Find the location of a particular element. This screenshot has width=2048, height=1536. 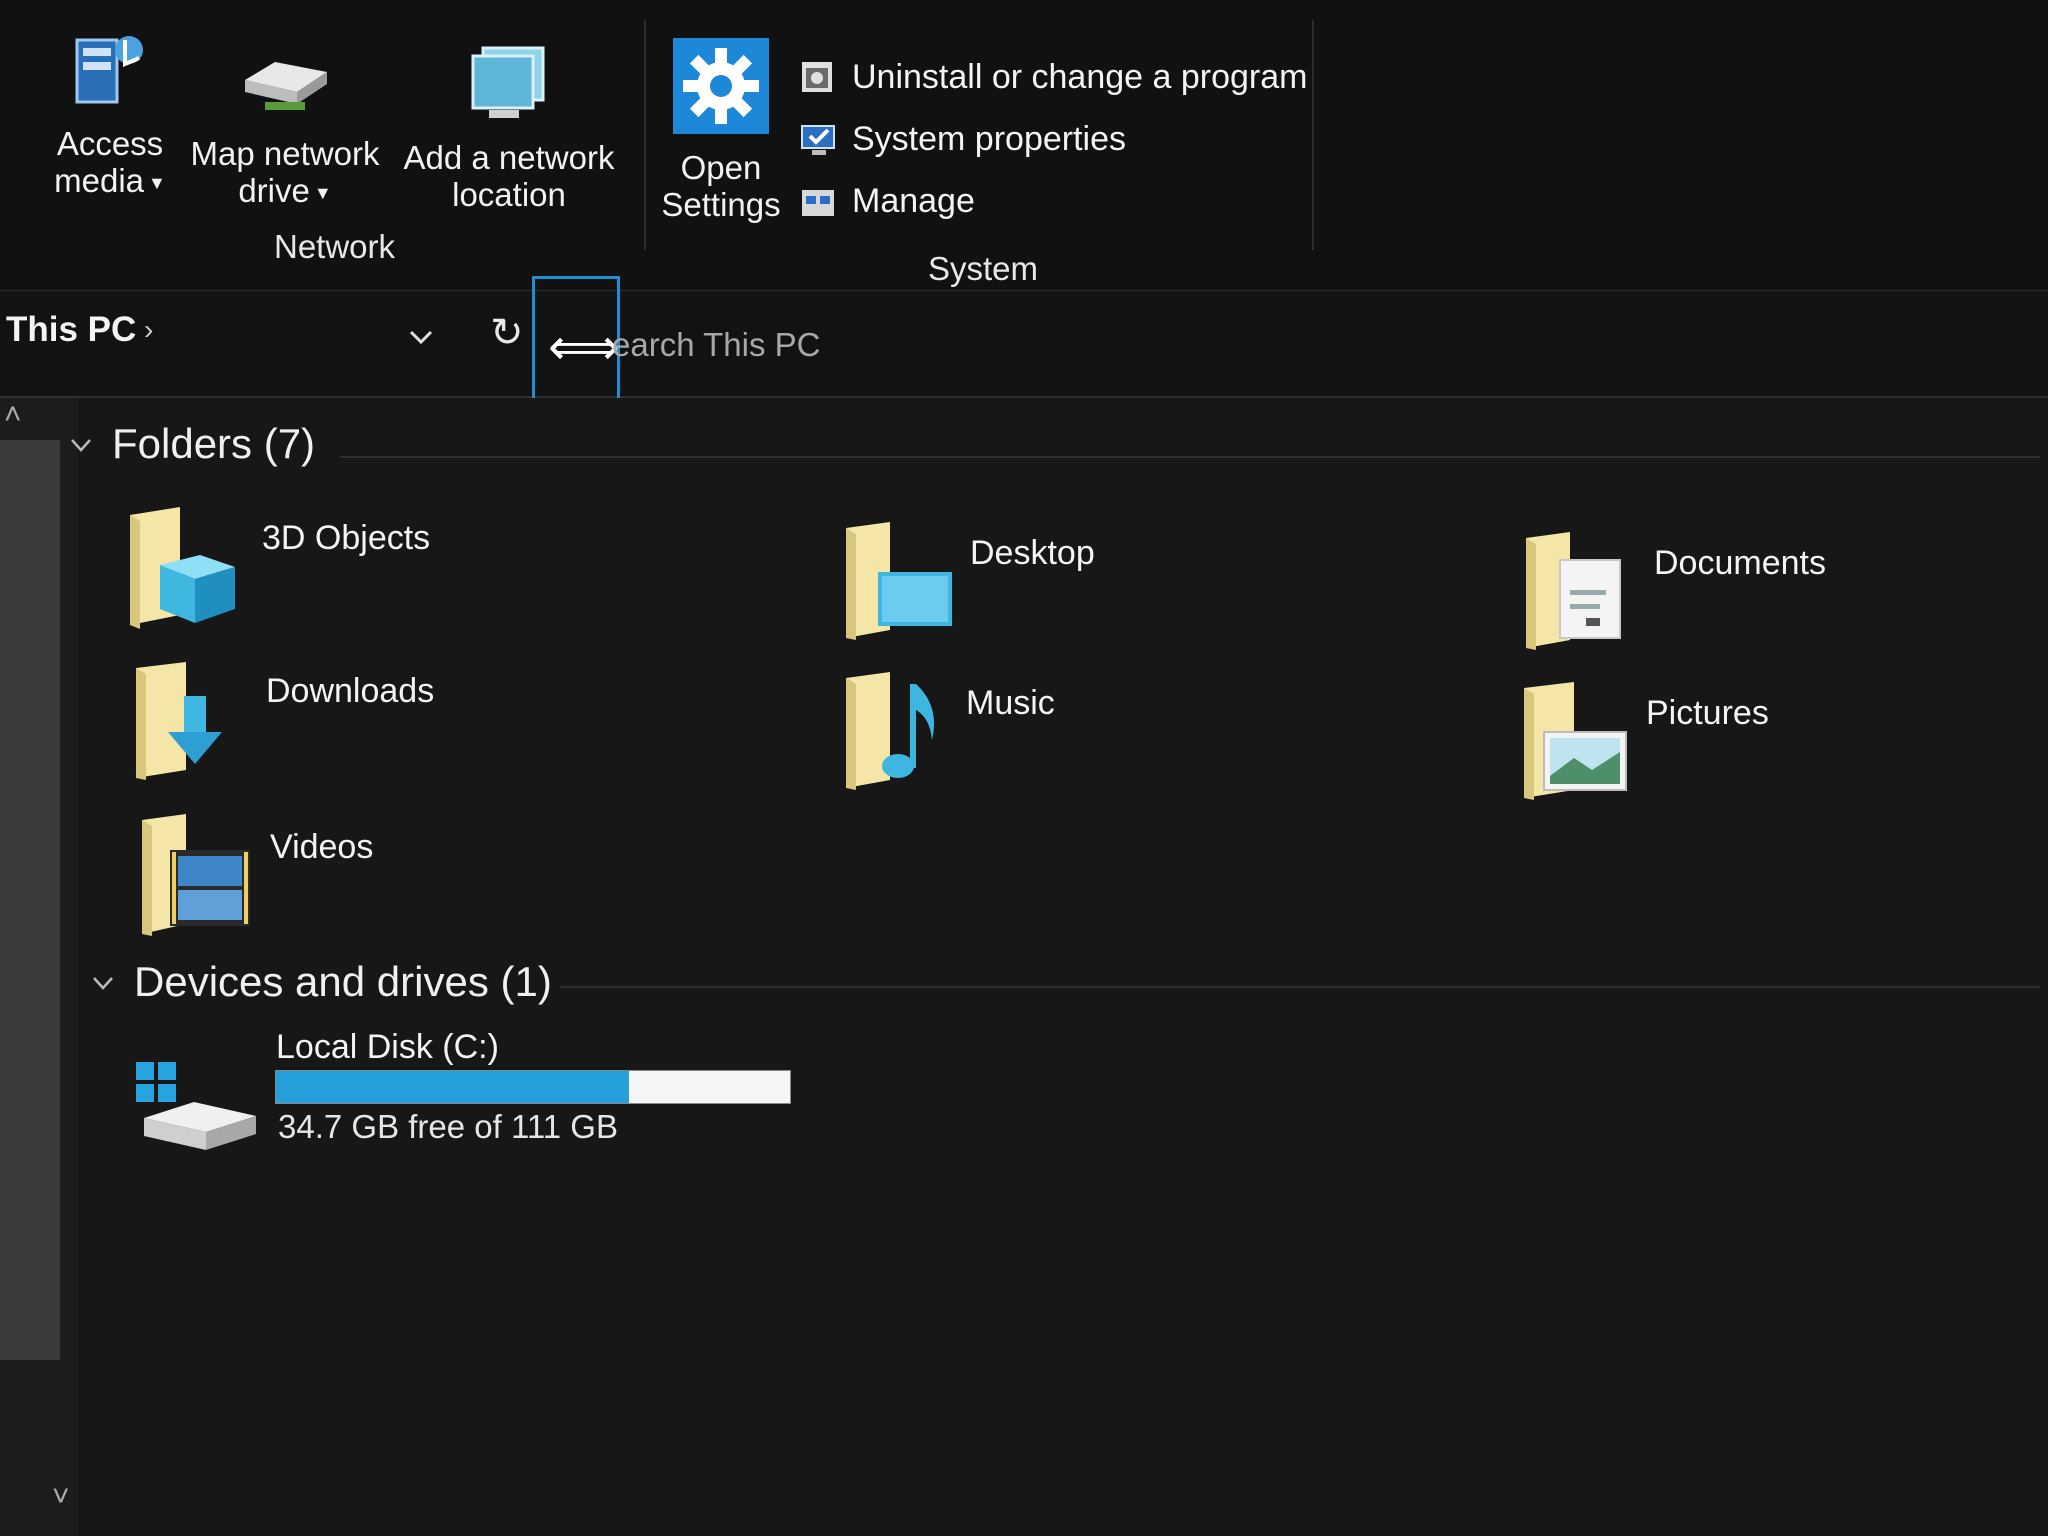

folder-tile: Downloads is located at coordinates (280, 722).